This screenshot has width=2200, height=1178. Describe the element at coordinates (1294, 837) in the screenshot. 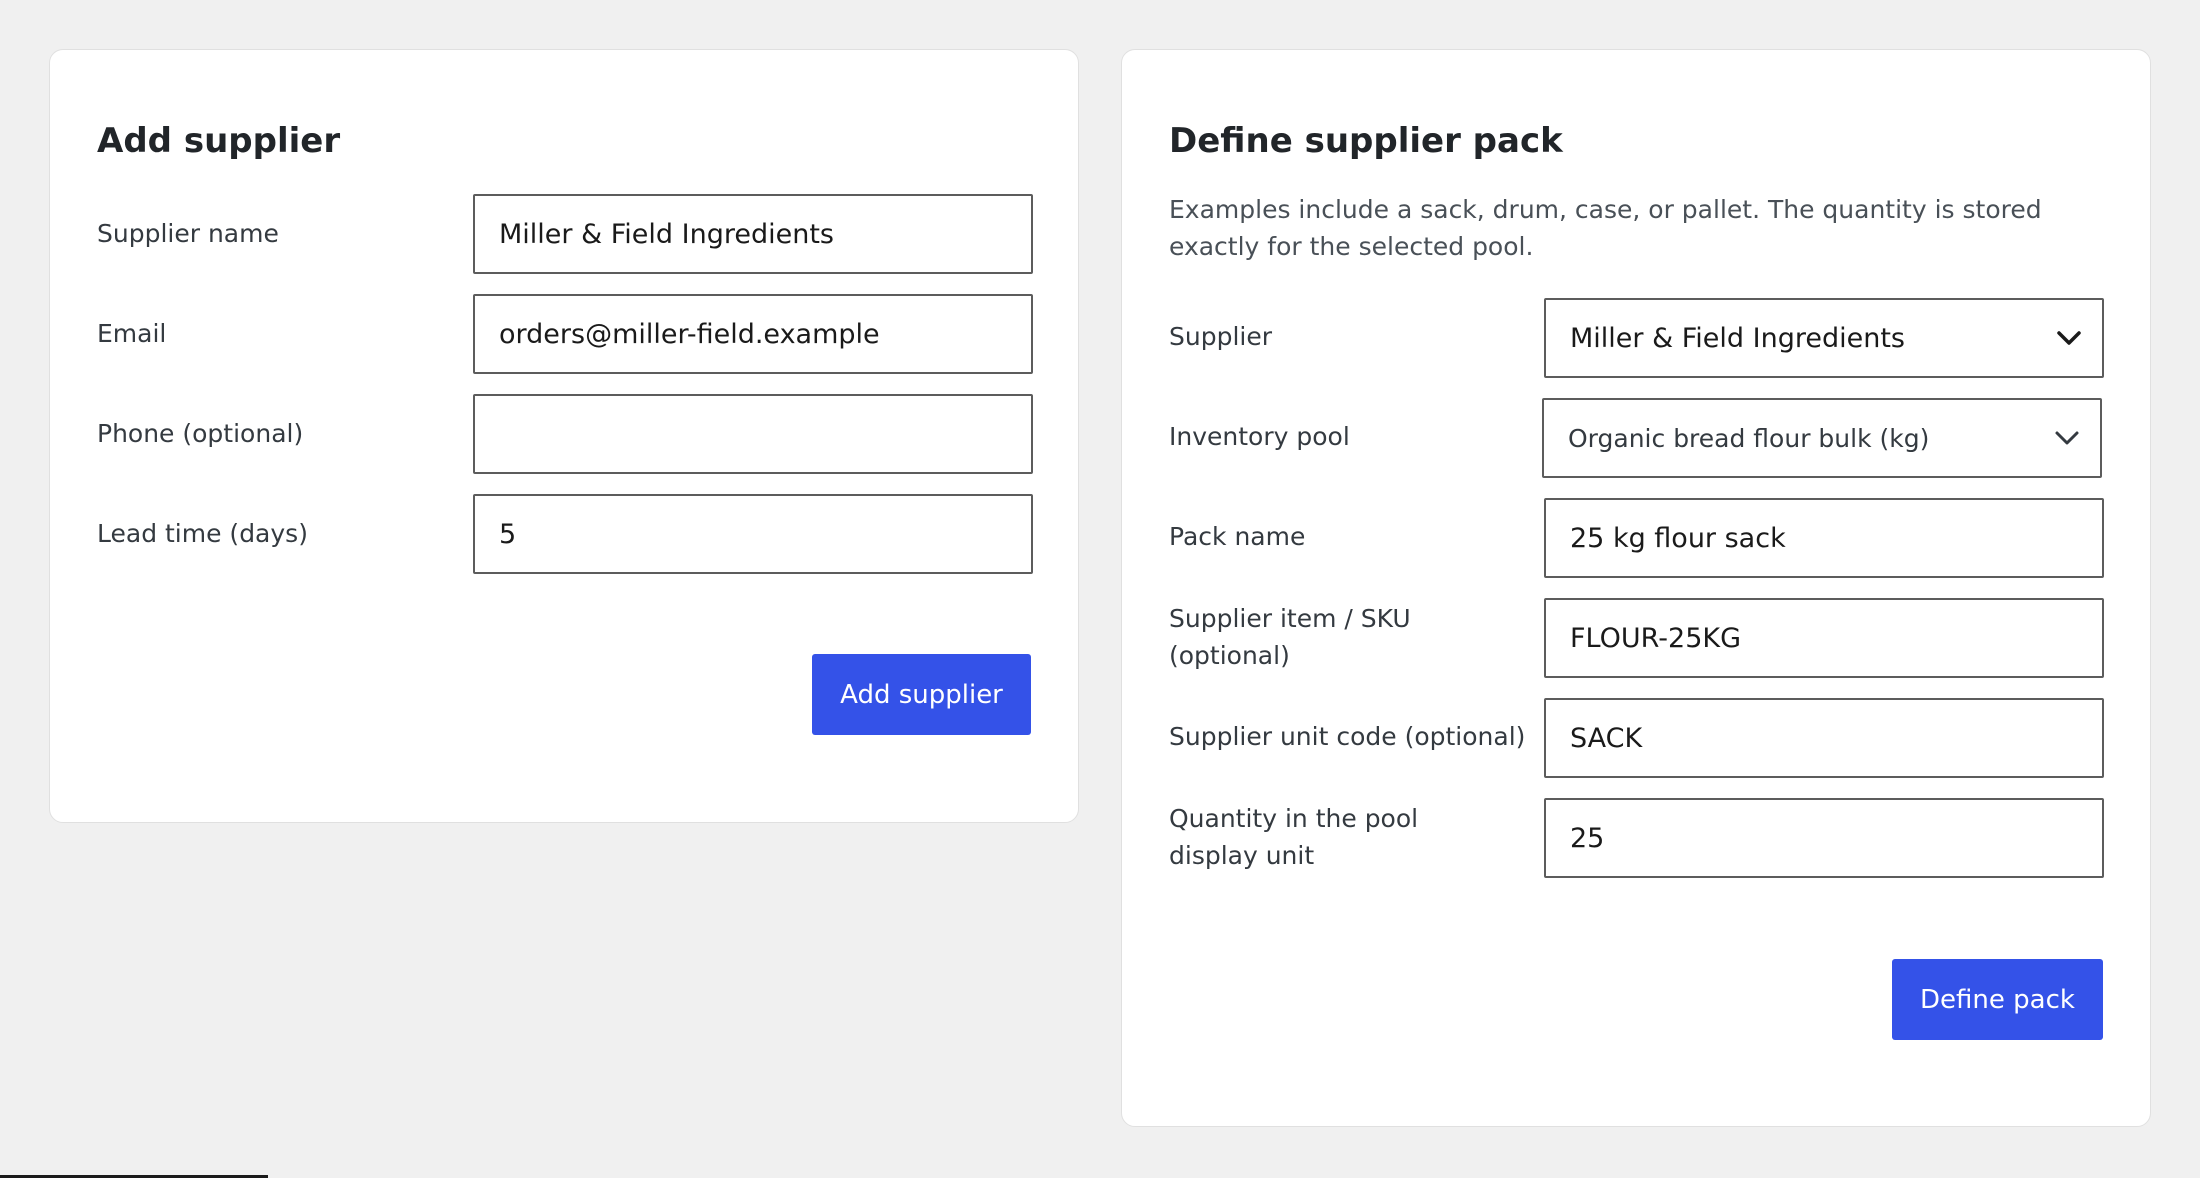

I see `quantity-label: Quantity in the pool display unit` at that location.